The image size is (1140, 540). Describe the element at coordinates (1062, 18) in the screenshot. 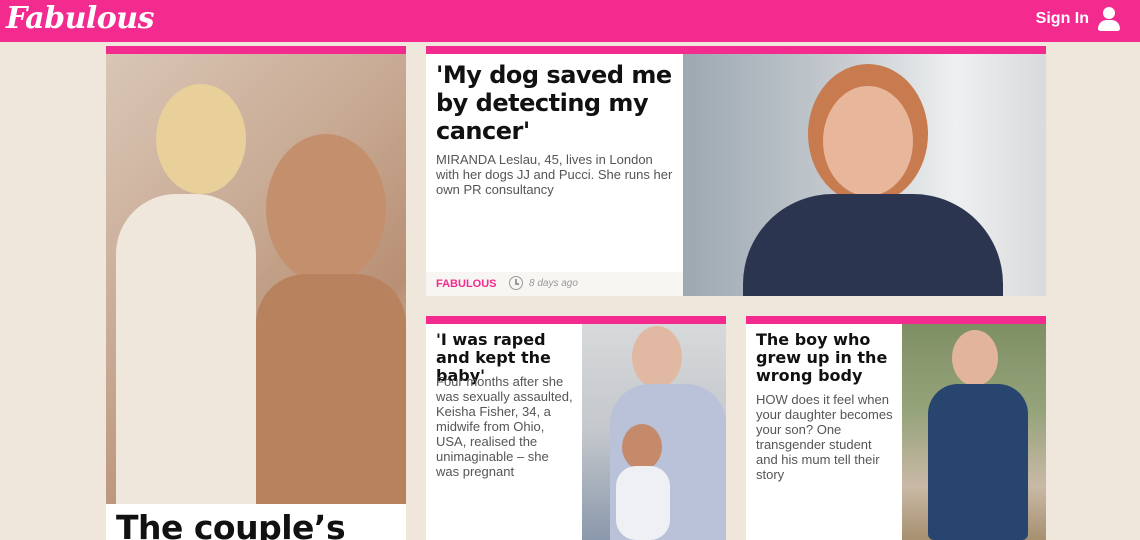

I see `sign-in-label: Sign In` at that location.